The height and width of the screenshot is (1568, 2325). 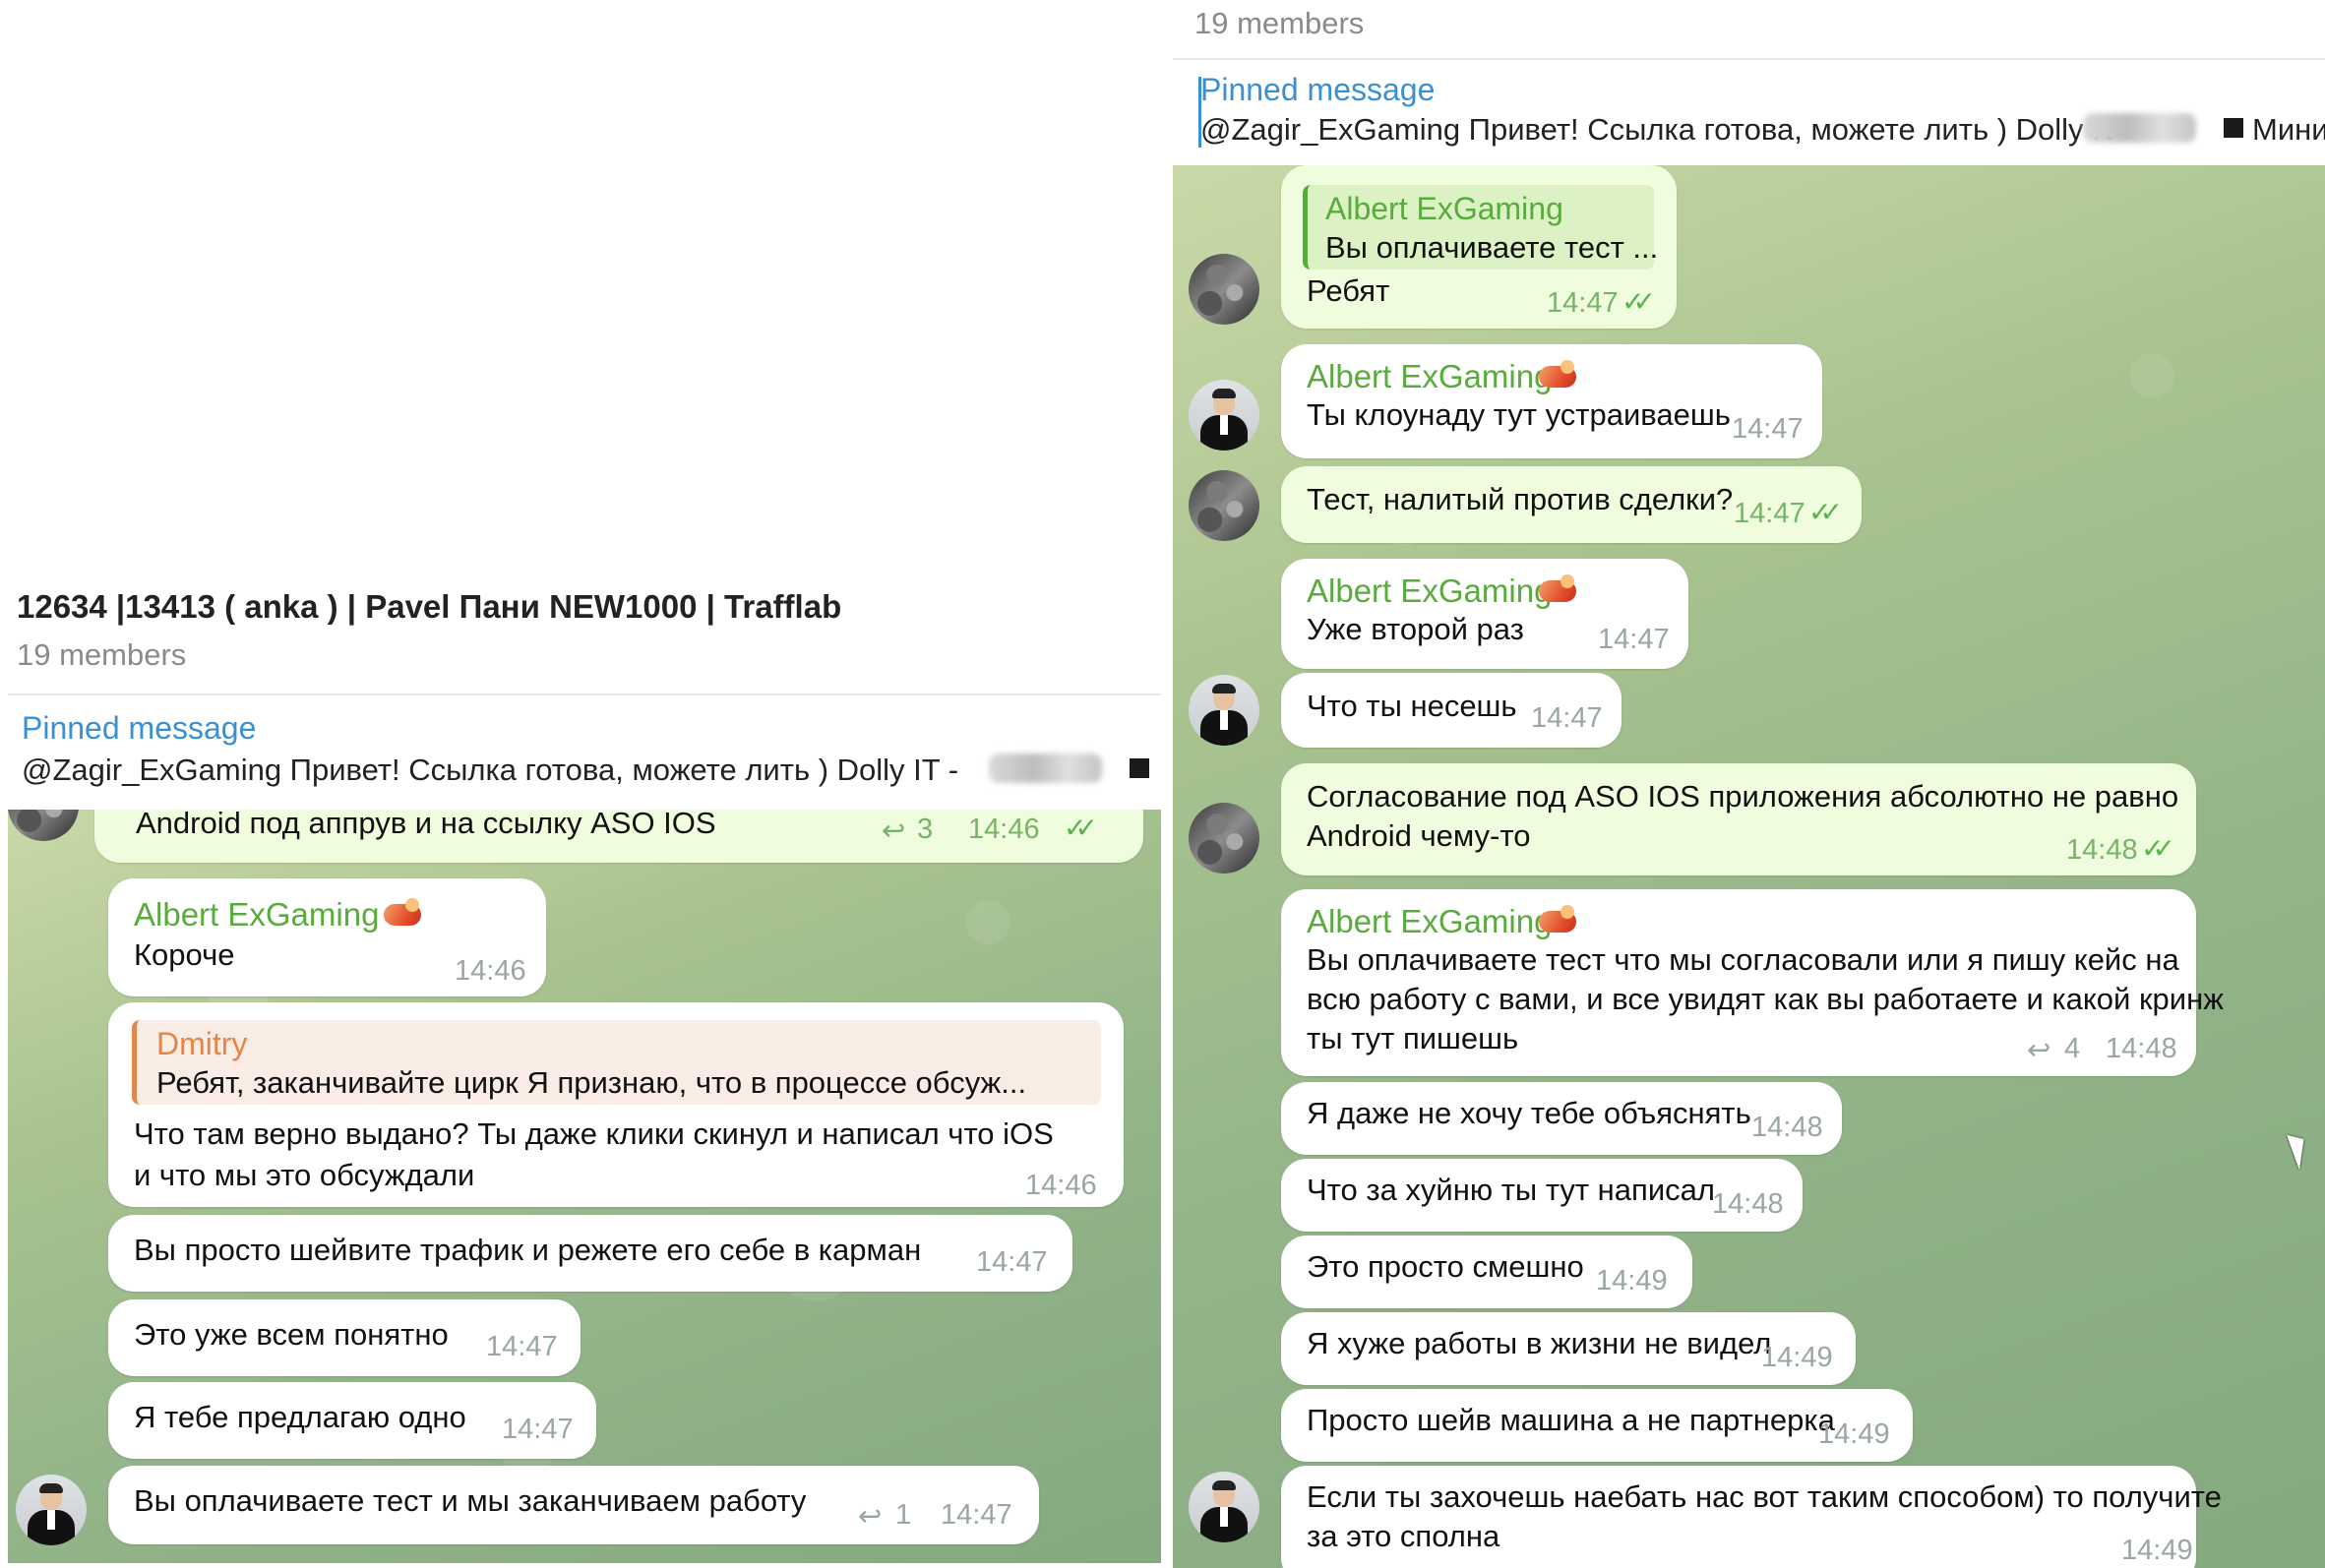 I want to click on quote-sender: Dmitry, so click(x=202, y=1043).